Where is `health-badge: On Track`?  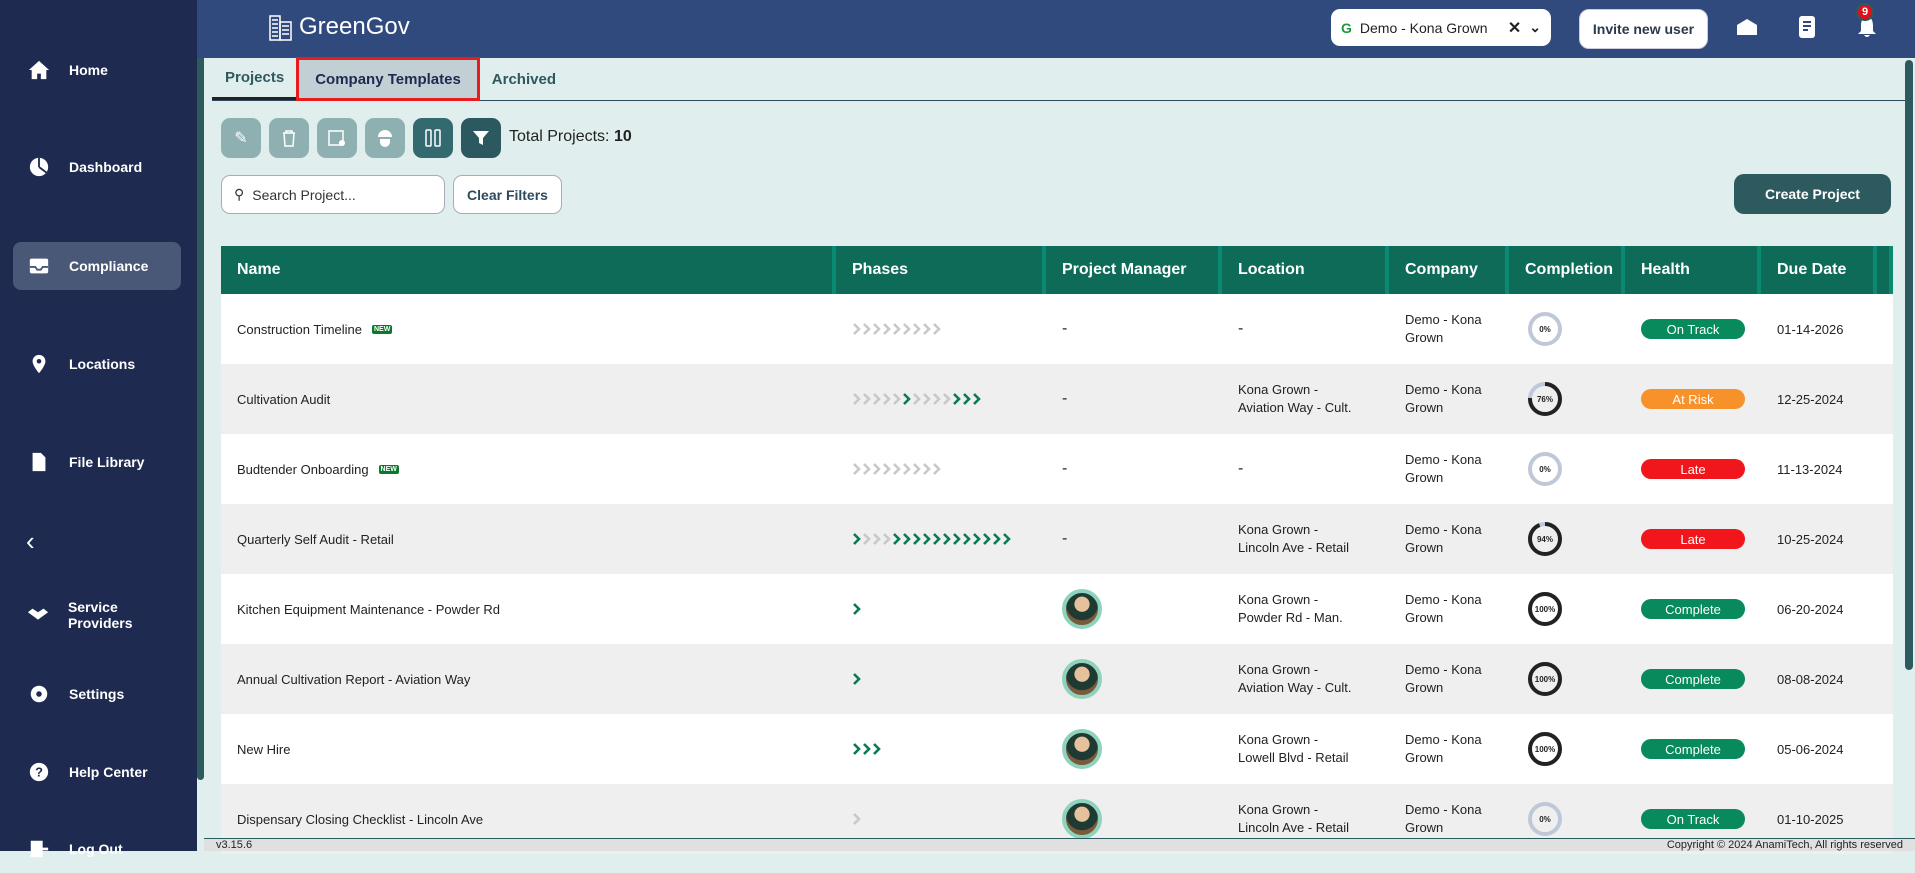 health-badge: On Track is located at coordinates (1693, 819).